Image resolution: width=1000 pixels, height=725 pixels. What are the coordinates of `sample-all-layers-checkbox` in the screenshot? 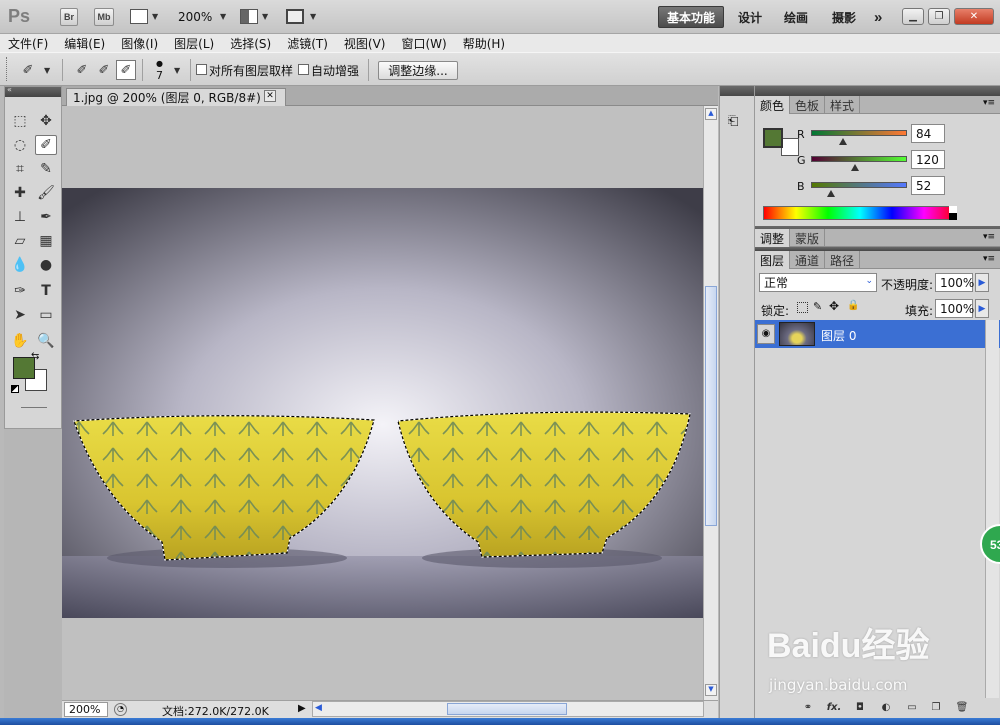 It's located at (201, 69).